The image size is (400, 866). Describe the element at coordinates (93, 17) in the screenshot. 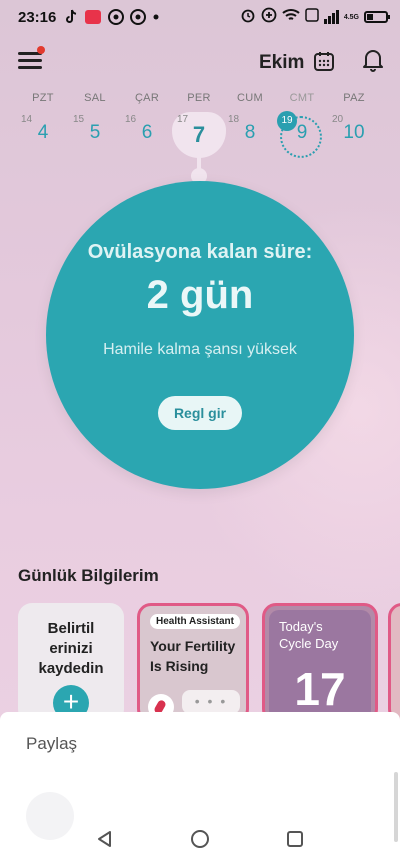

I see `app-icon` at that location.